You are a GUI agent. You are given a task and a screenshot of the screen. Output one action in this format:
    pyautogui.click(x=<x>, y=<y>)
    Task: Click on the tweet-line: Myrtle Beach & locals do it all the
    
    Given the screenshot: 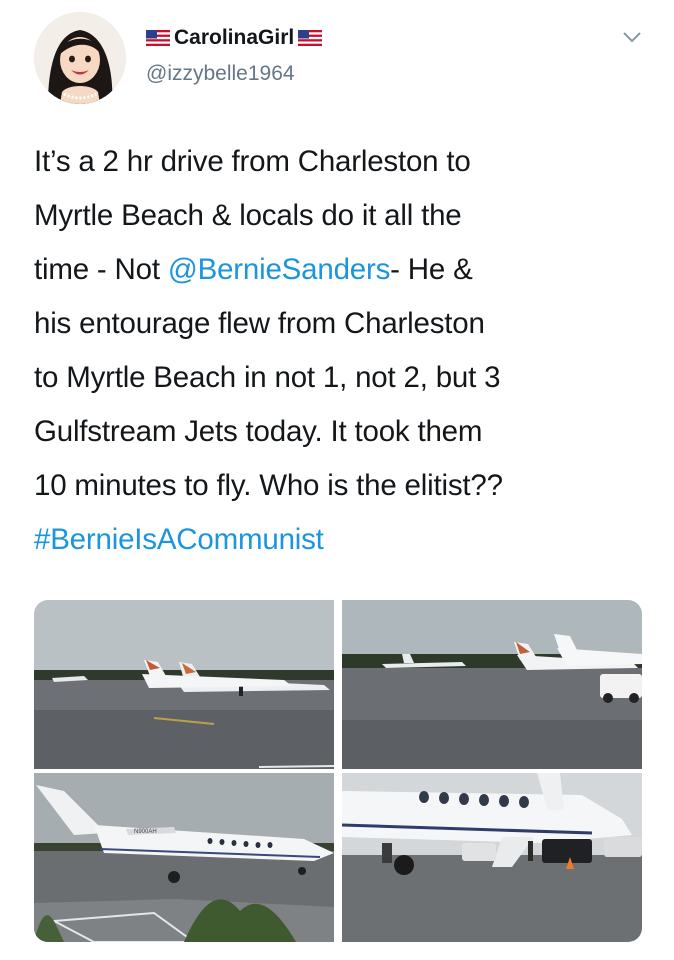 What is the action you would take?
    pyautogui.click(x=344, y=216)
    